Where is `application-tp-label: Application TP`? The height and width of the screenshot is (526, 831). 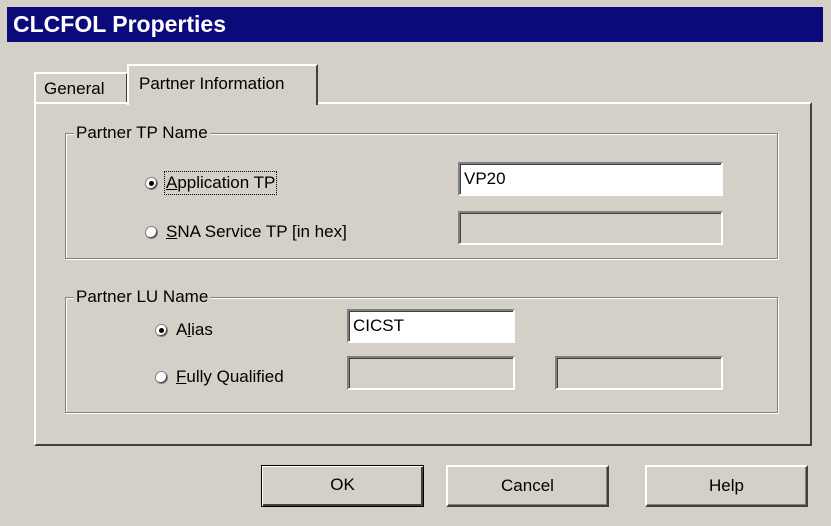
application-tp-label: Application TP is located at coordinates (220, 183).